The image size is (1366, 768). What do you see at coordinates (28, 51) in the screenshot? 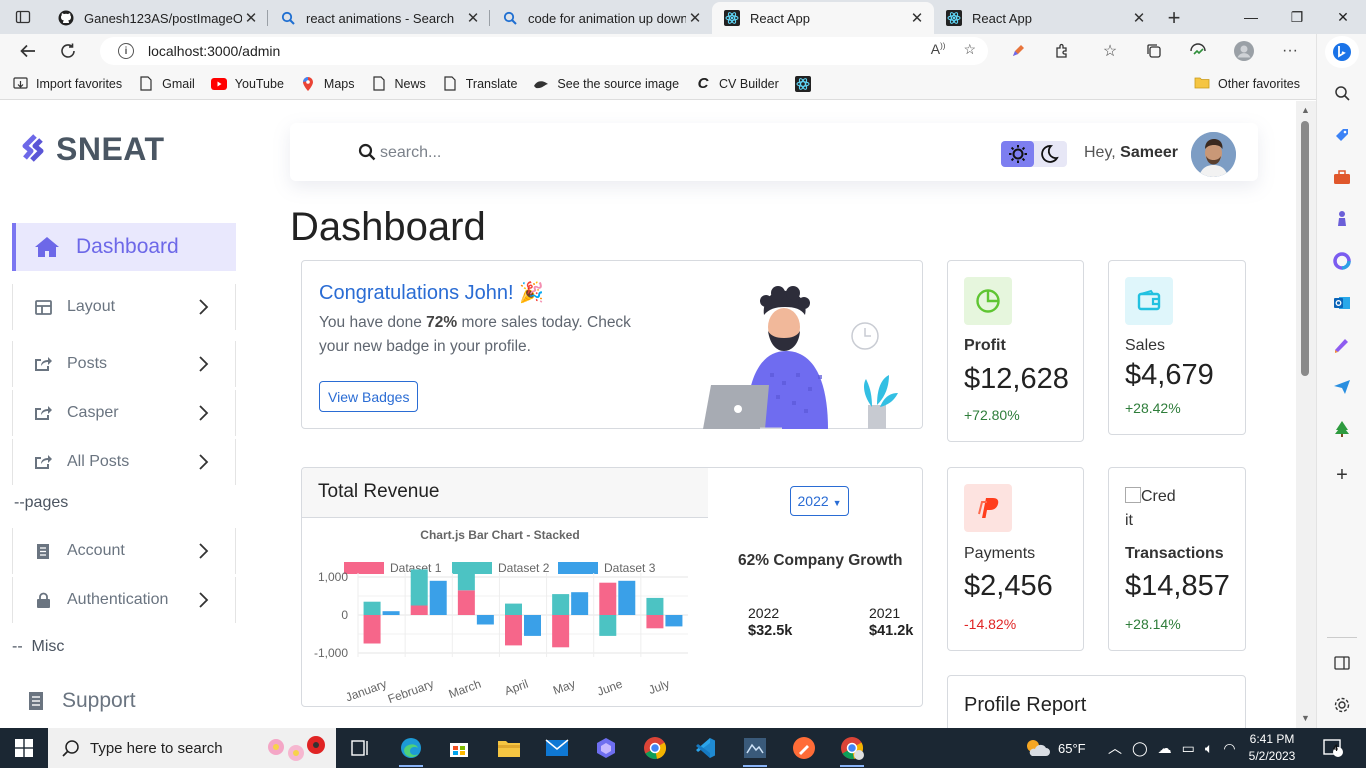
I see `back-icon` at bounding box center [28, 51].